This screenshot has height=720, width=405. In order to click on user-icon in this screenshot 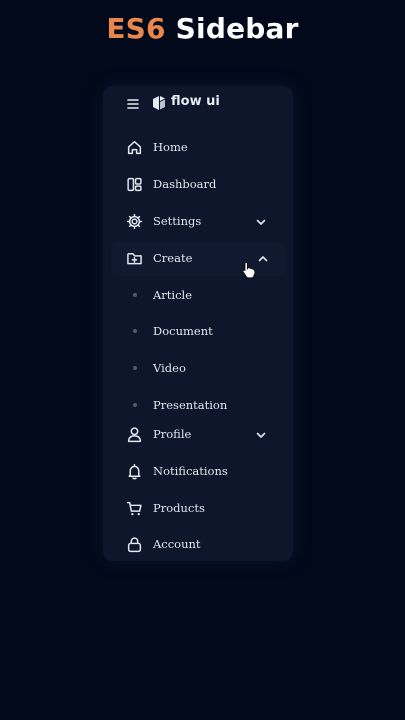, I will do `click(134, 435)`.